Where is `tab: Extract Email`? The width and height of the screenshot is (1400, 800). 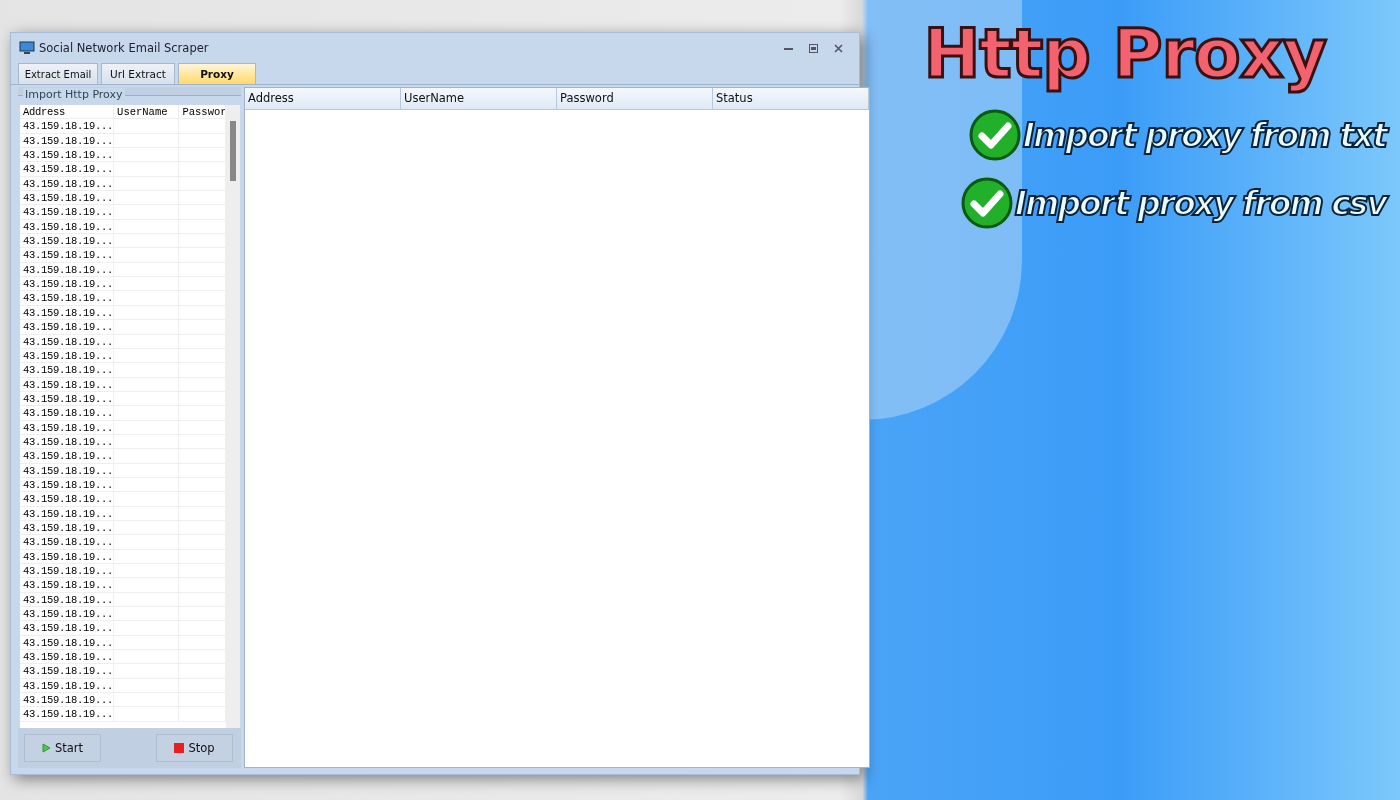
tab: Extract Email is located at coordinates (58, 73).